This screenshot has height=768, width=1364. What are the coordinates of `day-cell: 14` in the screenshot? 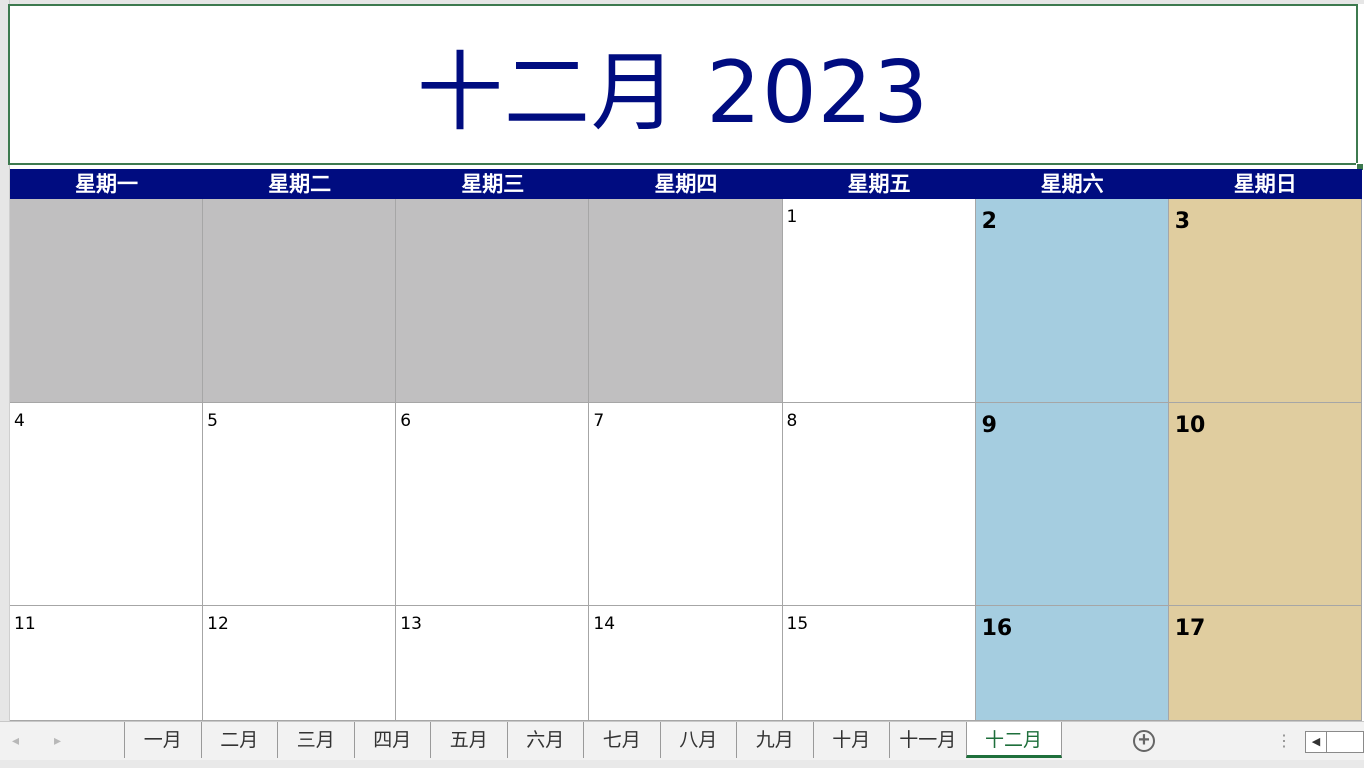 It's located at (686, 663).